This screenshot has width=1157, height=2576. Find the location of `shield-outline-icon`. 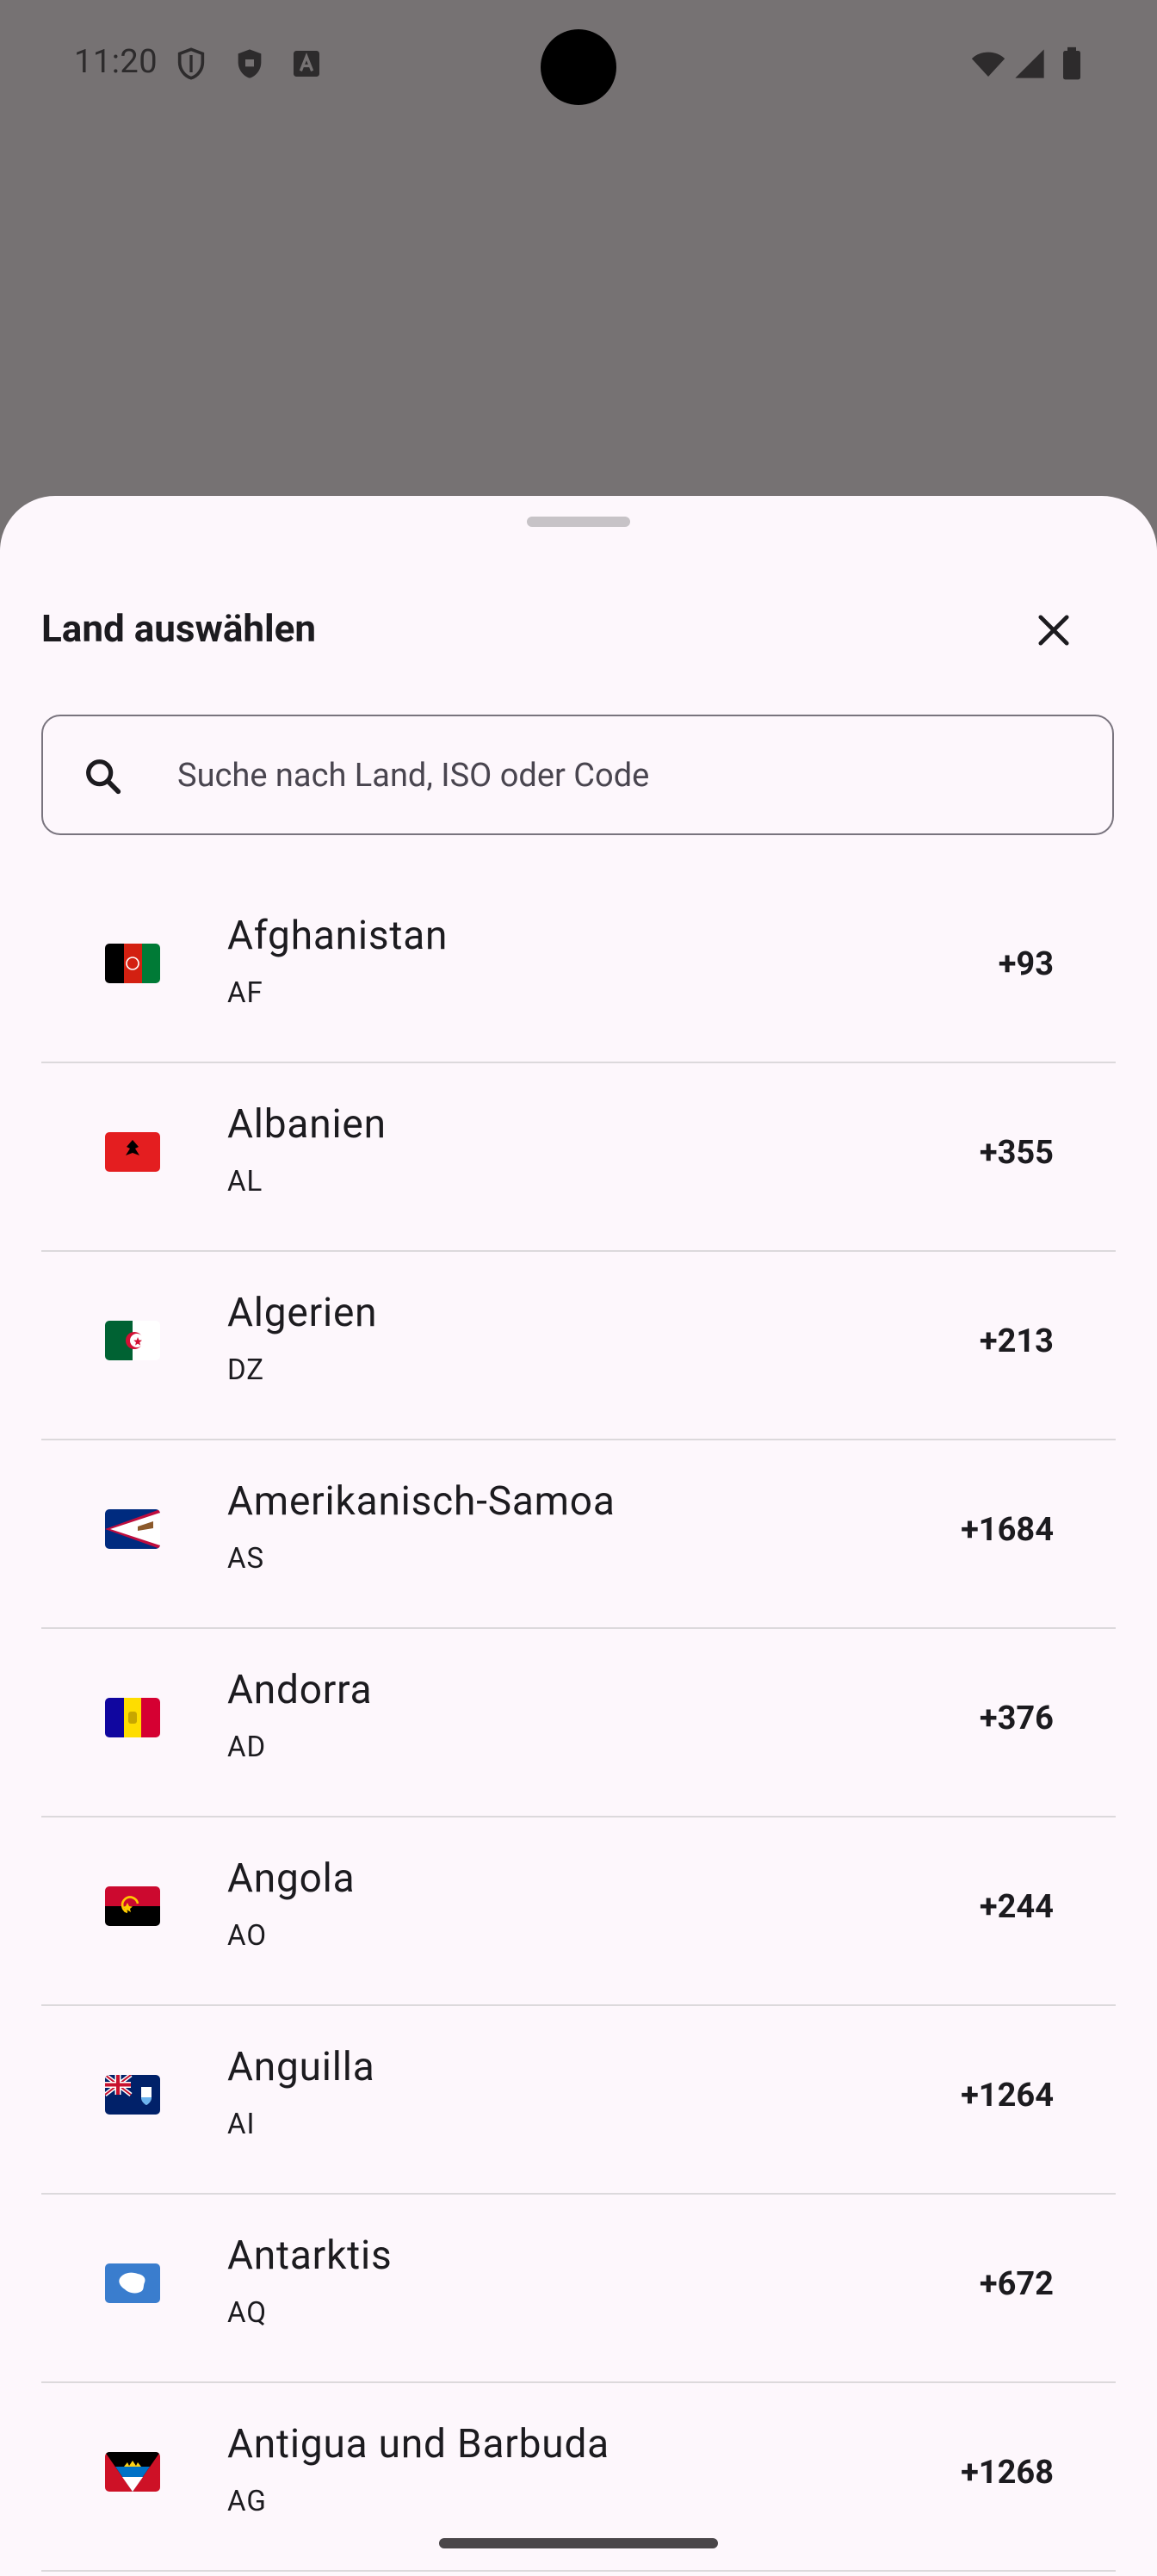

shield-outline-icon is located at coordinates (191, 64).